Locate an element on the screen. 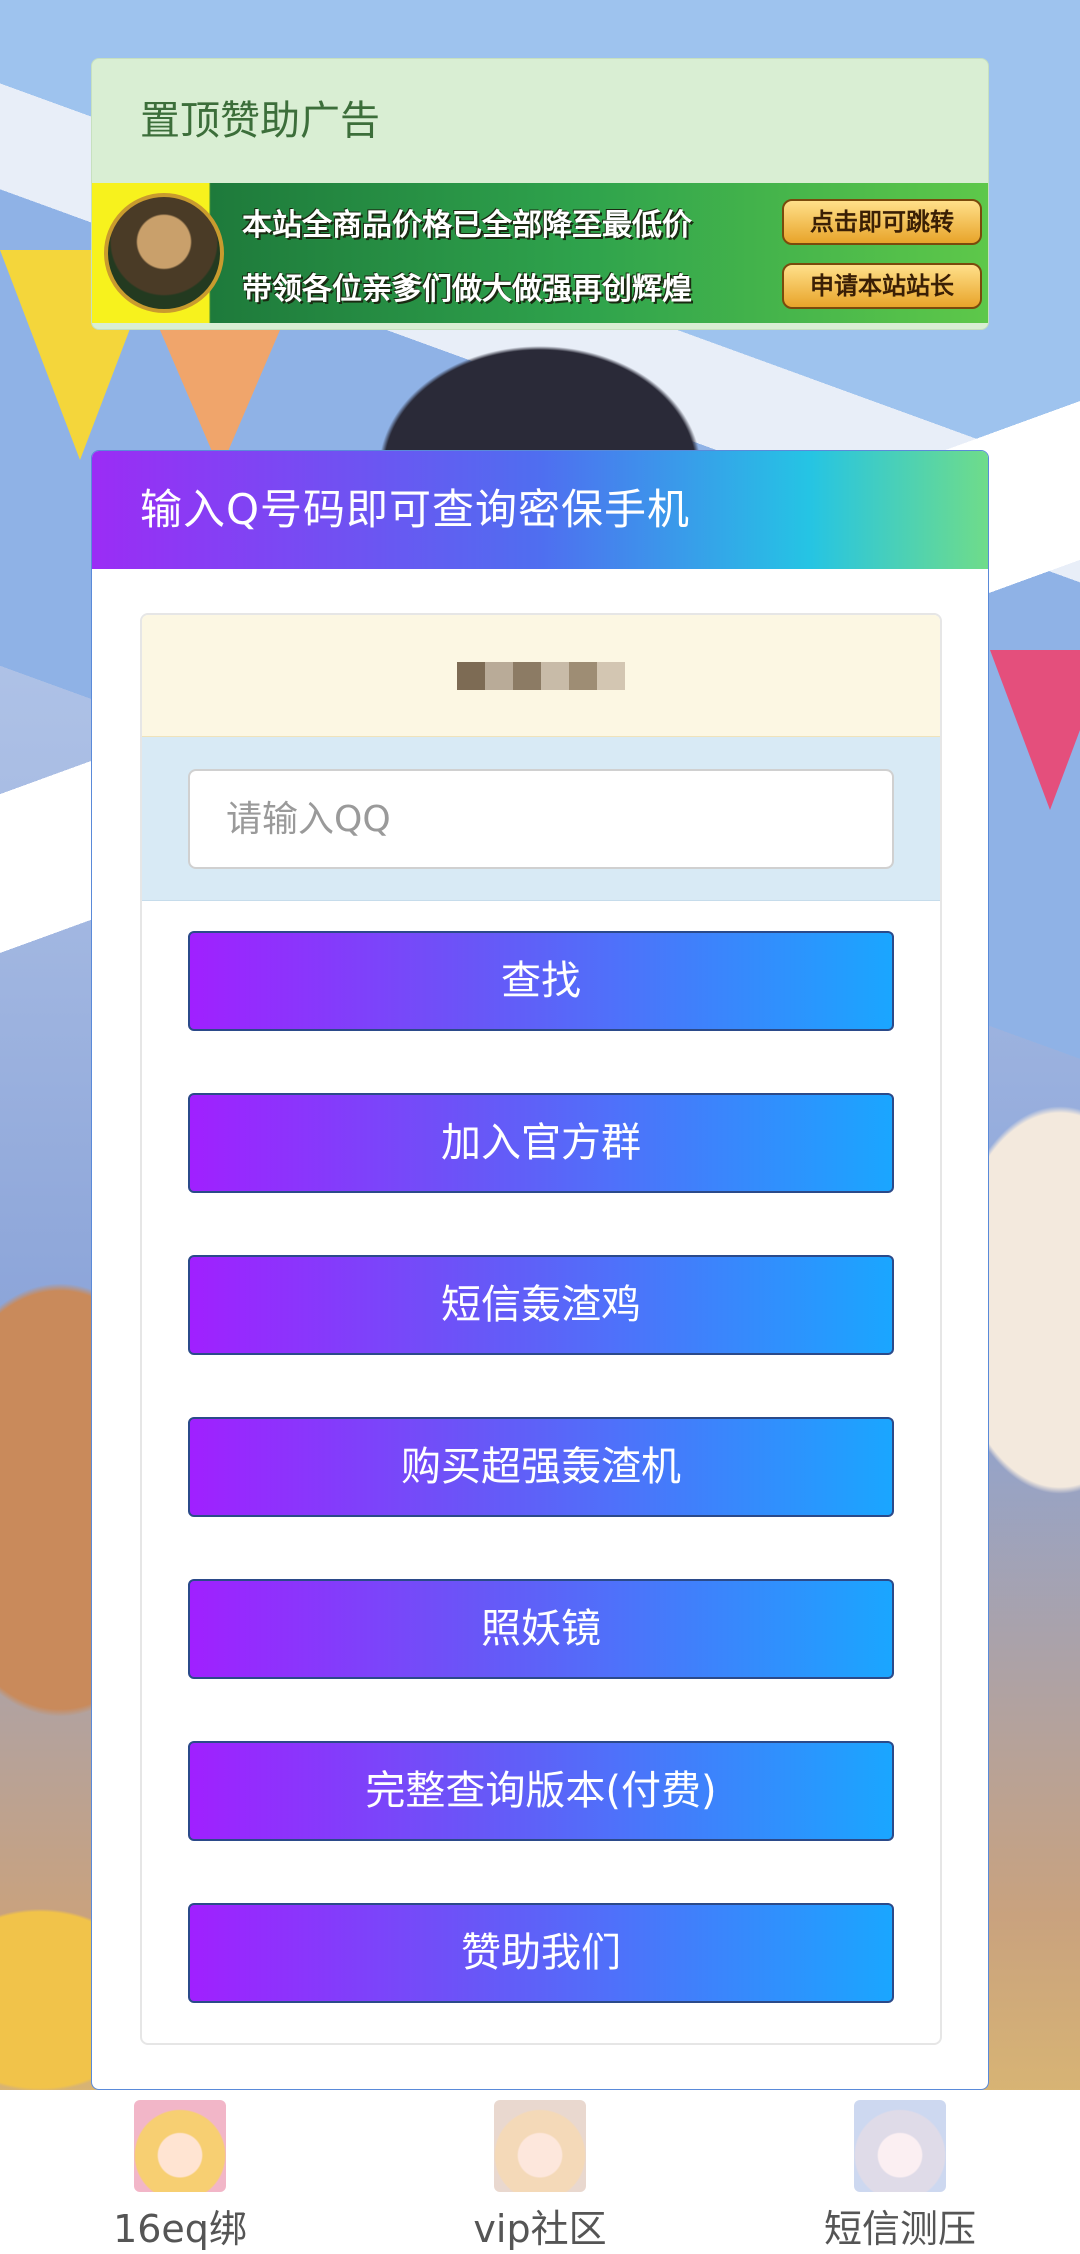 Image resolution: width=1080 pixels, height=2254 pixels. nav-item-label: 16eq绑 is located at coordinates (180, 2229).